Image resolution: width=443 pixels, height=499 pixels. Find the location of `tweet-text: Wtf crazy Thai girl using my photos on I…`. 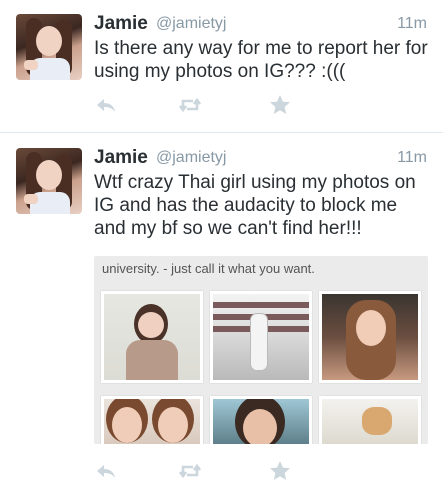

tweet-text: Wtf crazy Thai girl using my photos on I… is located at coordinates (255, 205).